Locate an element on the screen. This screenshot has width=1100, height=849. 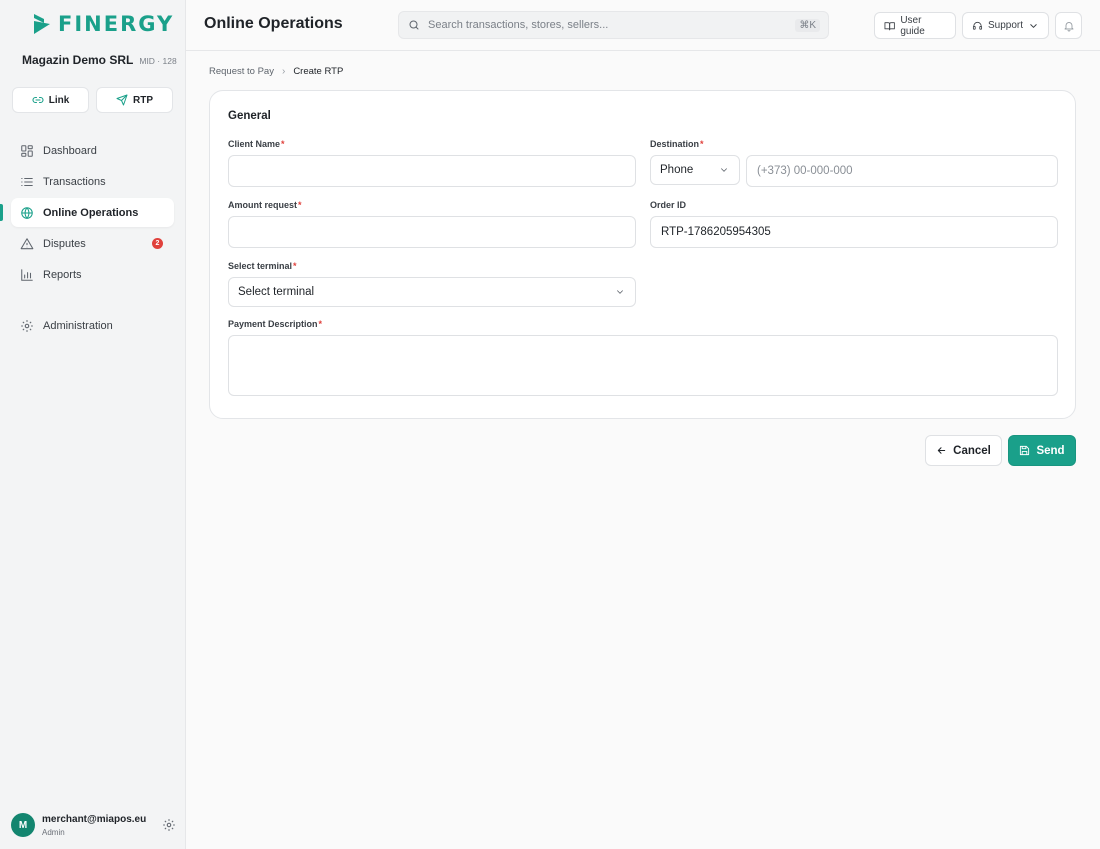
sidebar-item-label: Reports is located at coordinates (62, 274).